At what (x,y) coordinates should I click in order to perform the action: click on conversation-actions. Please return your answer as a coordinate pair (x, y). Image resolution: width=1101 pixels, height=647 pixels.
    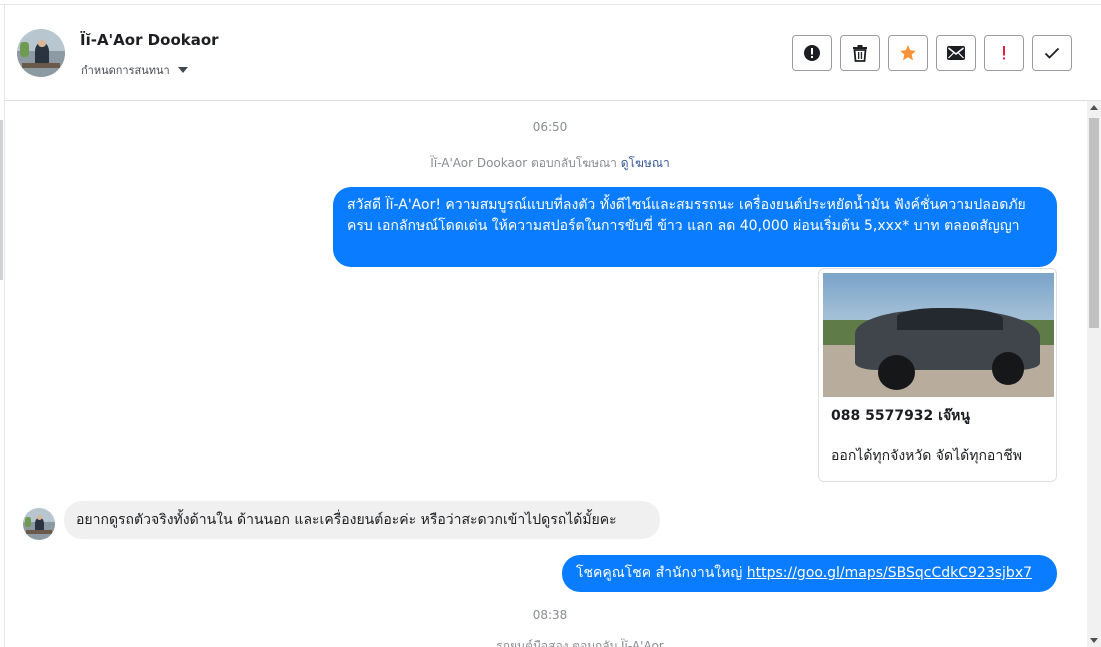
    Looking at the image, I should click on (936, 53).